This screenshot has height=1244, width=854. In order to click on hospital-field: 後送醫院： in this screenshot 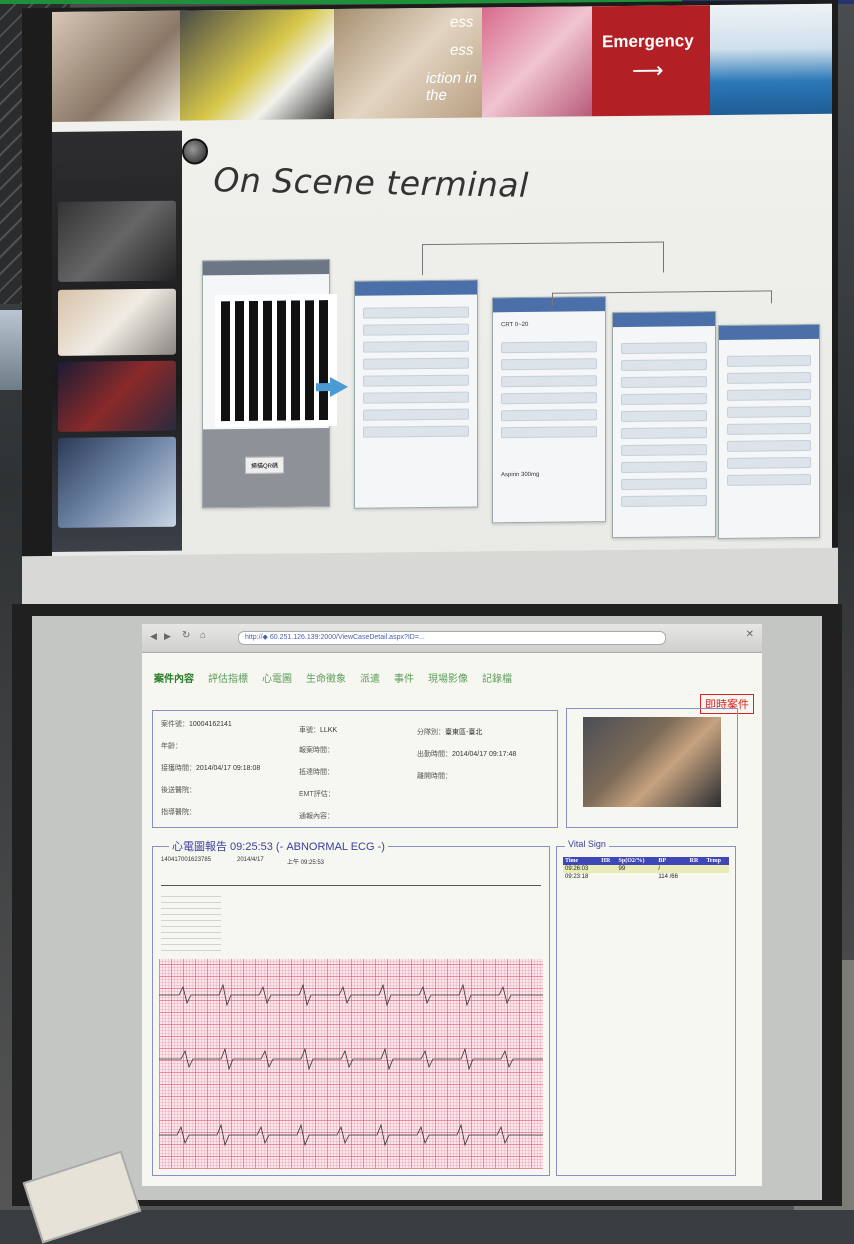, I will do `click(178, 790)`.